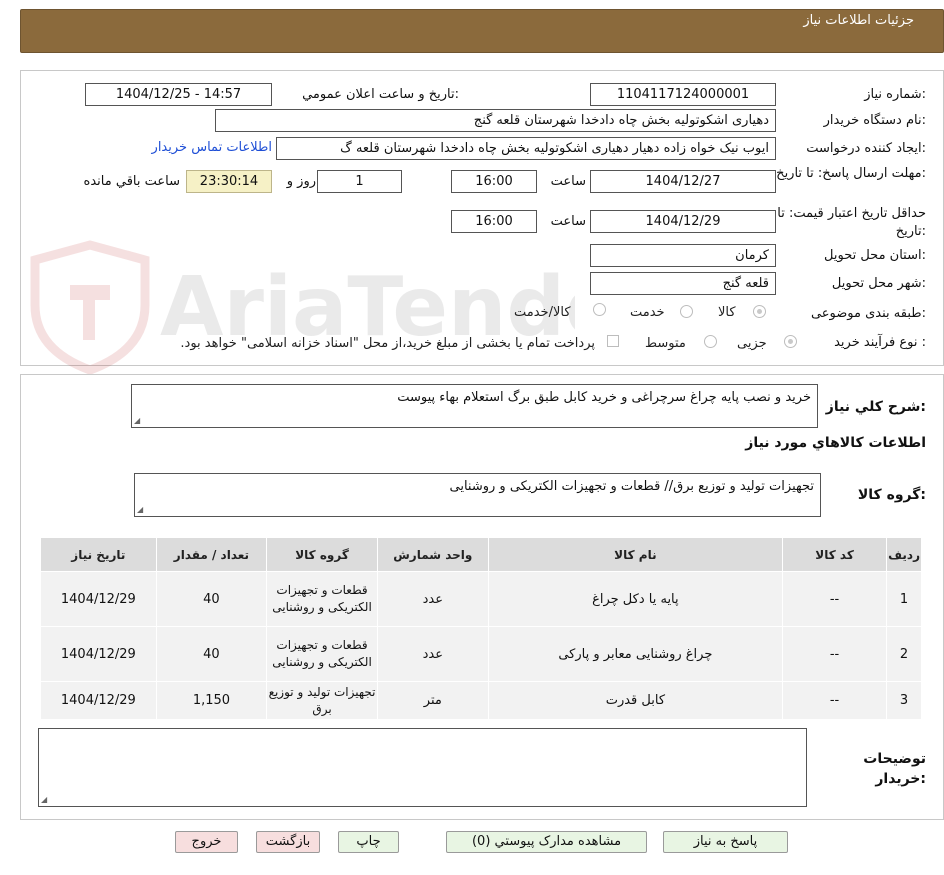 The image size is (944, 875). Describe the element at coordinates (851, 173) in the screenshot. I see `deadline-label: مهلت ارسال پاسخ: تا تاریخ:` at that location.